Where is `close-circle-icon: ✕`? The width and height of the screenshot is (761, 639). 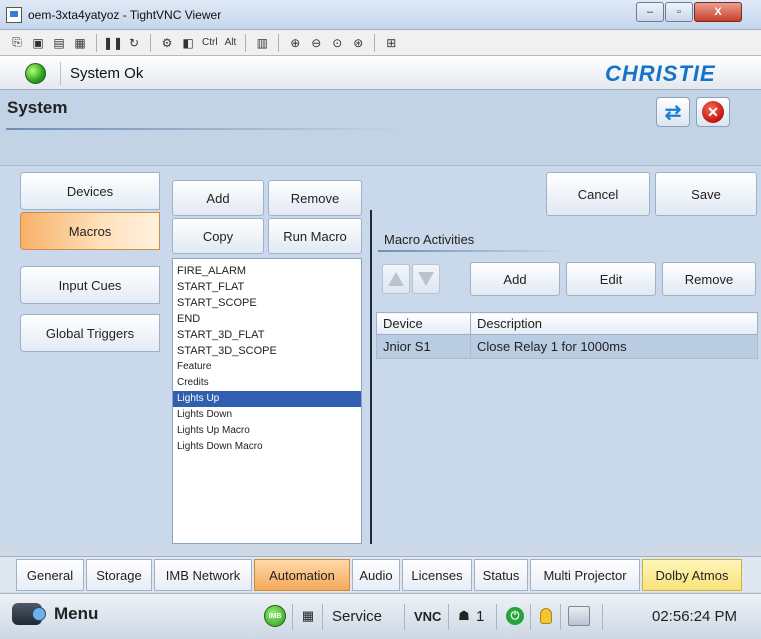 close-circle-icon: ✕ is located at coordinates (713, 112).